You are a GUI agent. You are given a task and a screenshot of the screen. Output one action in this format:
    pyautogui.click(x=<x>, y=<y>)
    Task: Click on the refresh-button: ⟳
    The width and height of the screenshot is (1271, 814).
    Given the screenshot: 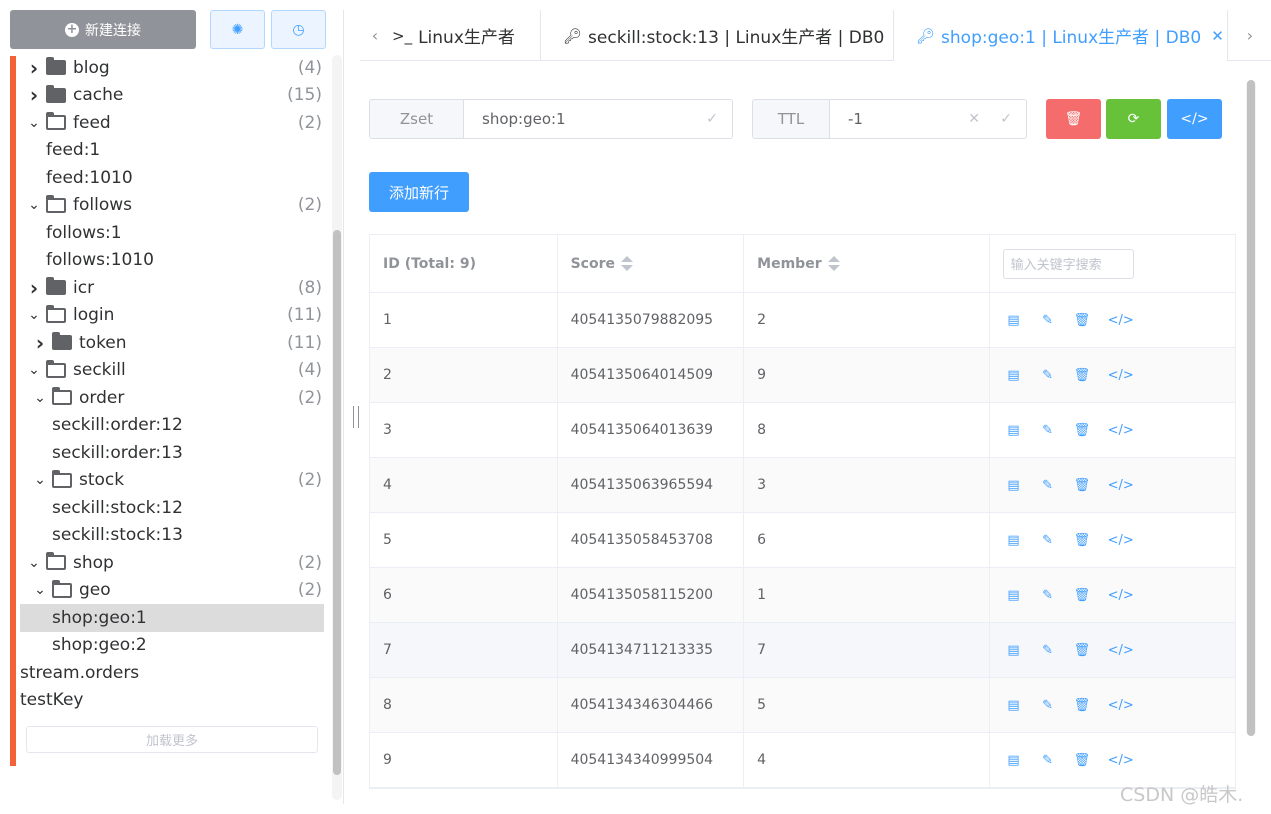 What is the action you would take?
    pyautogui.click(x=1133, y=119)
    